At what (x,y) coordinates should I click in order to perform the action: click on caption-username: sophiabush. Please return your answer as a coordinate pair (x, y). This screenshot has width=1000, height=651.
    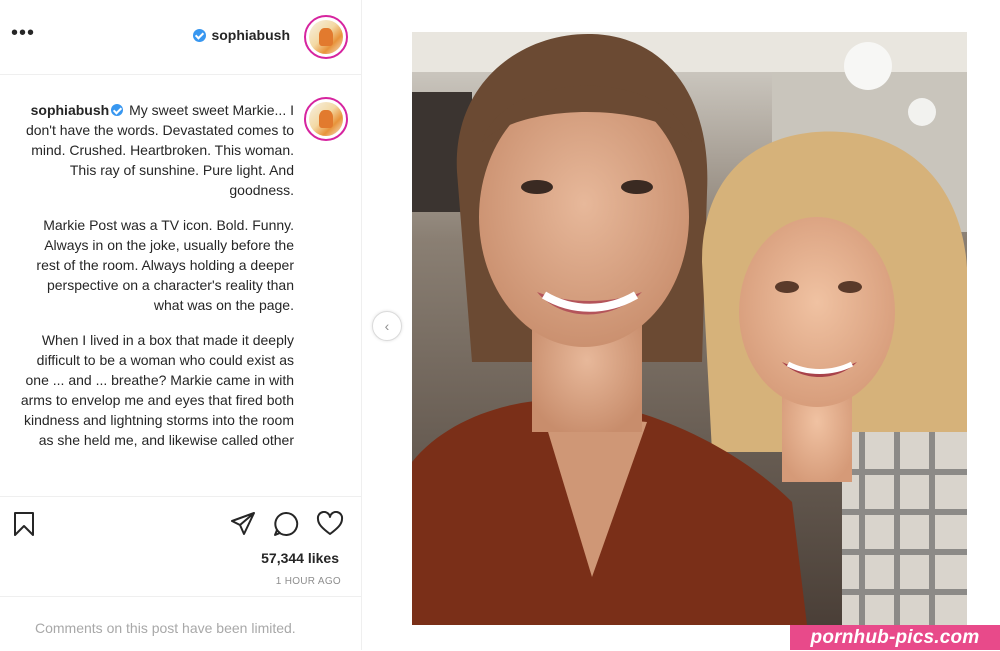
    Looking at the image, I should click on (70, 110).